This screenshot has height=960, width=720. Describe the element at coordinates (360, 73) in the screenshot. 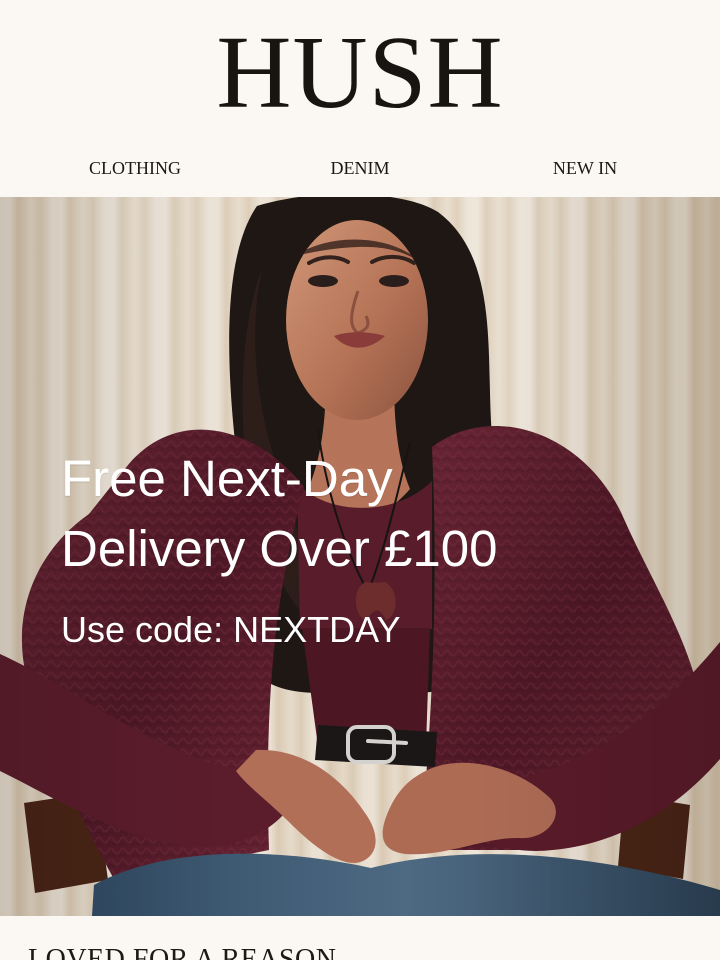

I see `hush-logo: HUSH` at that location.